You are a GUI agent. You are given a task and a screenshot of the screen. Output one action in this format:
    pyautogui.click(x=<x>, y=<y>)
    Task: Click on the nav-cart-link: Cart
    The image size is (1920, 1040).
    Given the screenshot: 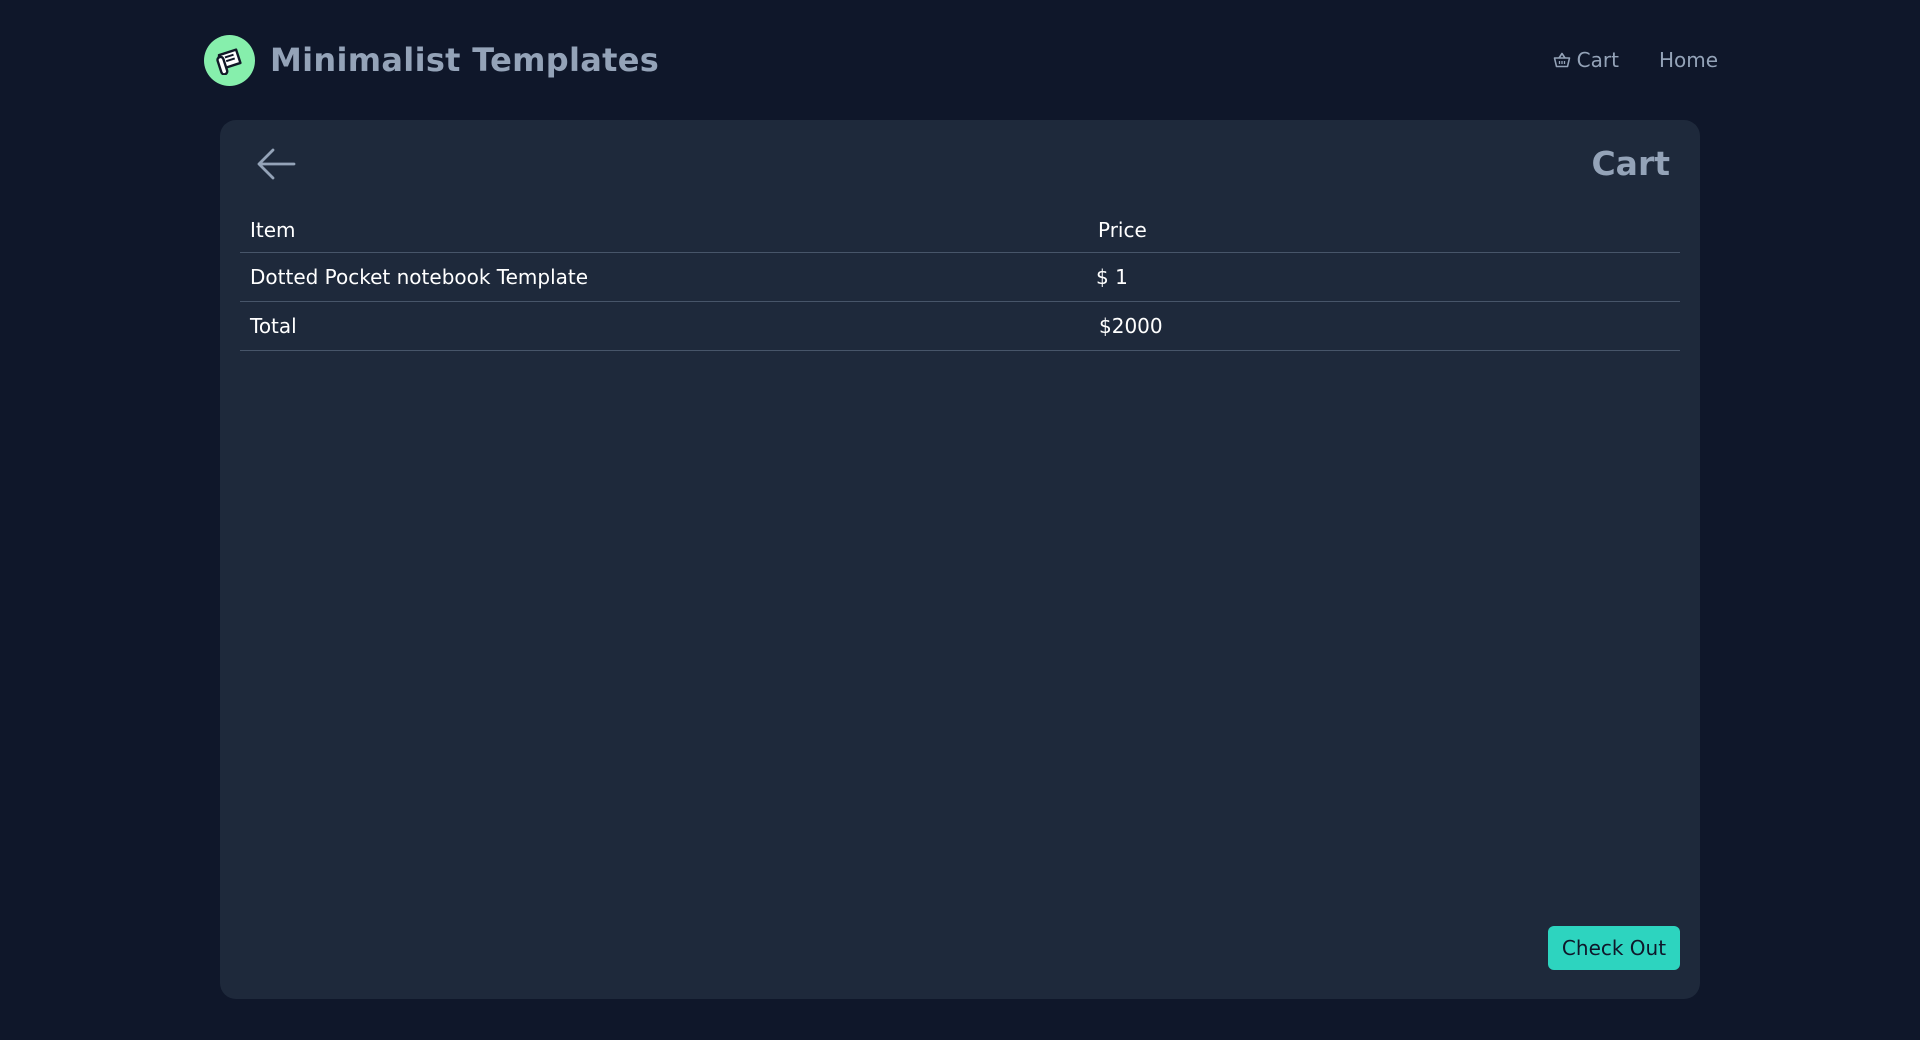 What is the action you would take?
    pyautogui.click(x=1586, y=60)
    